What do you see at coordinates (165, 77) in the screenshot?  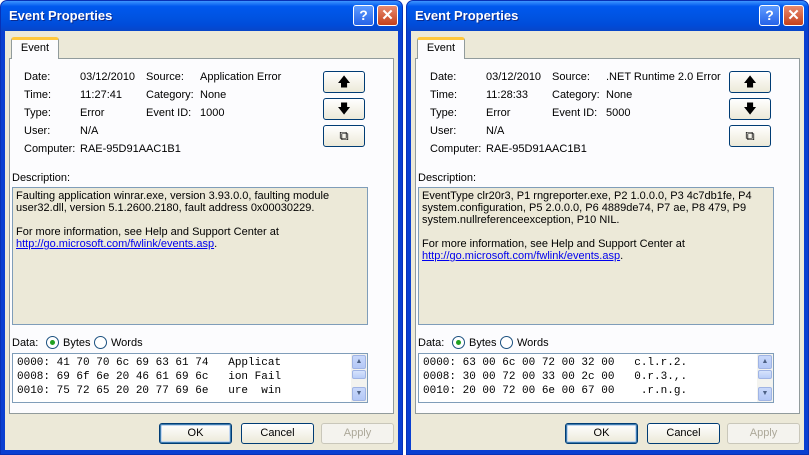 I see `source-label: Source:` at bounding box center [165, 77].